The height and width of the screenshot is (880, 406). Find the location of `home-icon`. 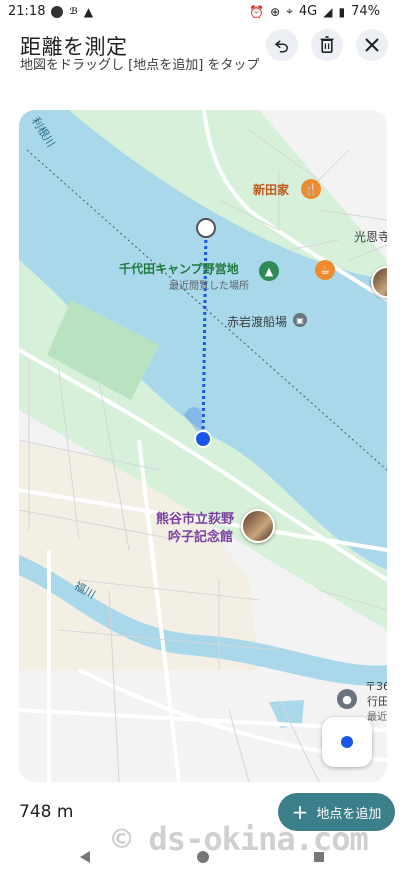

home-icon is located at coordinates (203, 857).